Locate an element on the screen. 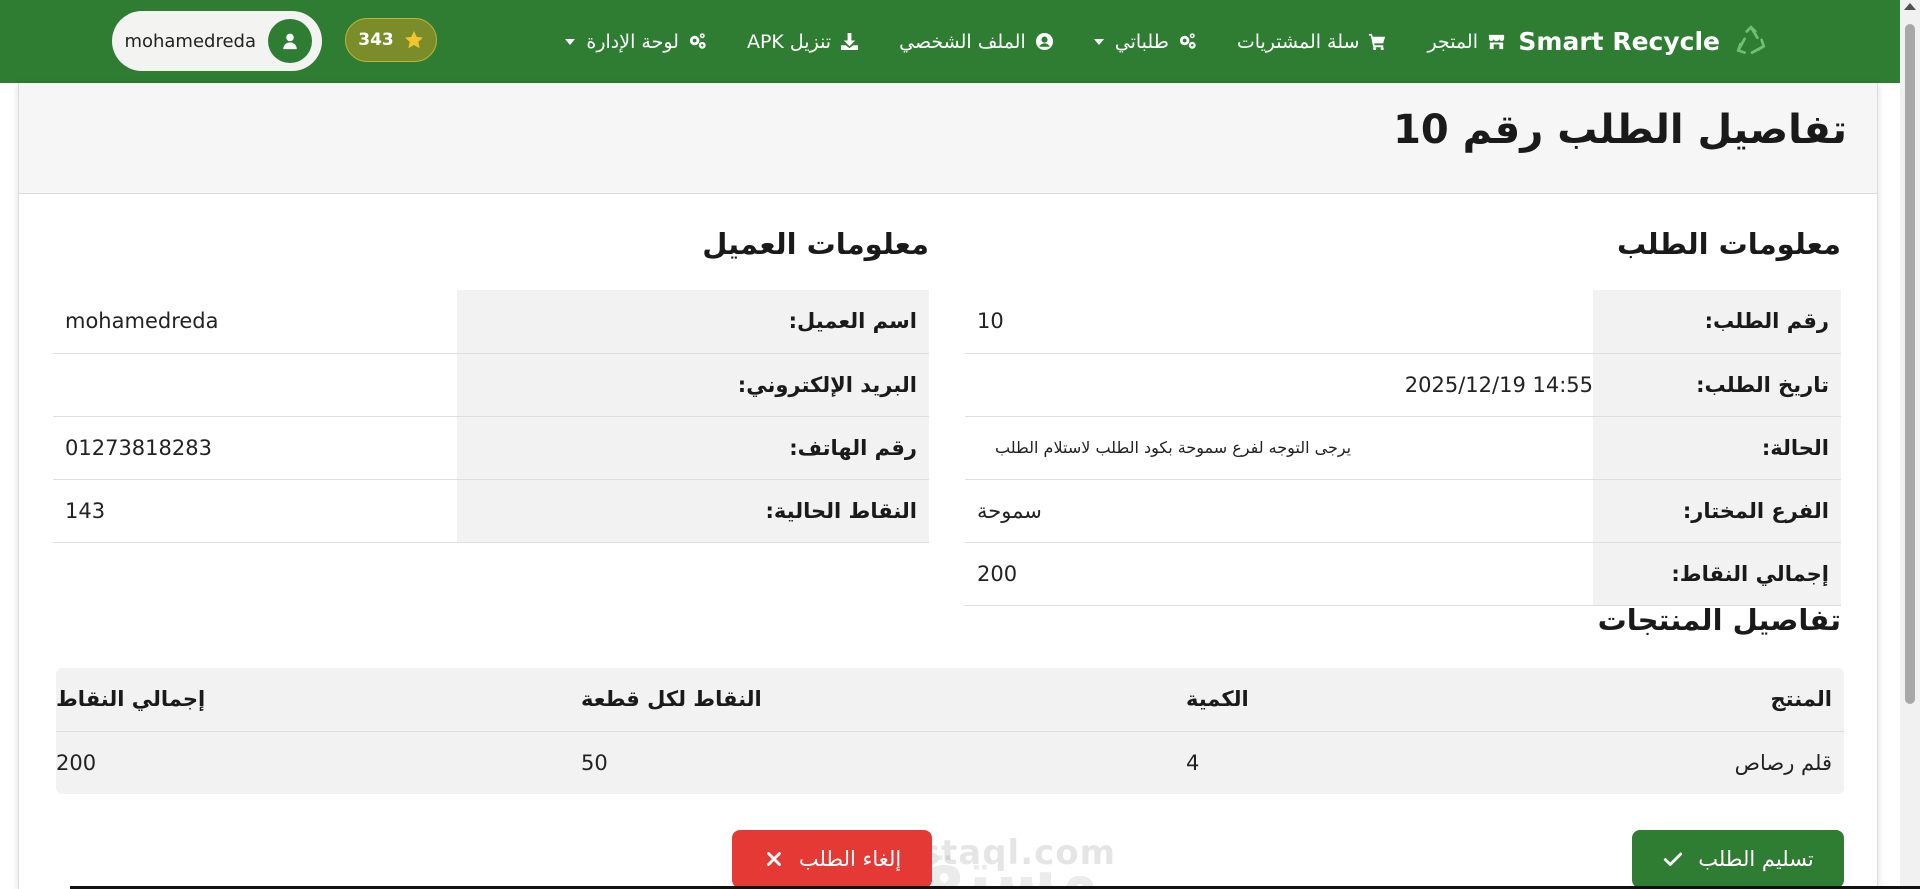 This screenshot has width=1920, height=889. check-icon is located at coordinates (1673, 859).